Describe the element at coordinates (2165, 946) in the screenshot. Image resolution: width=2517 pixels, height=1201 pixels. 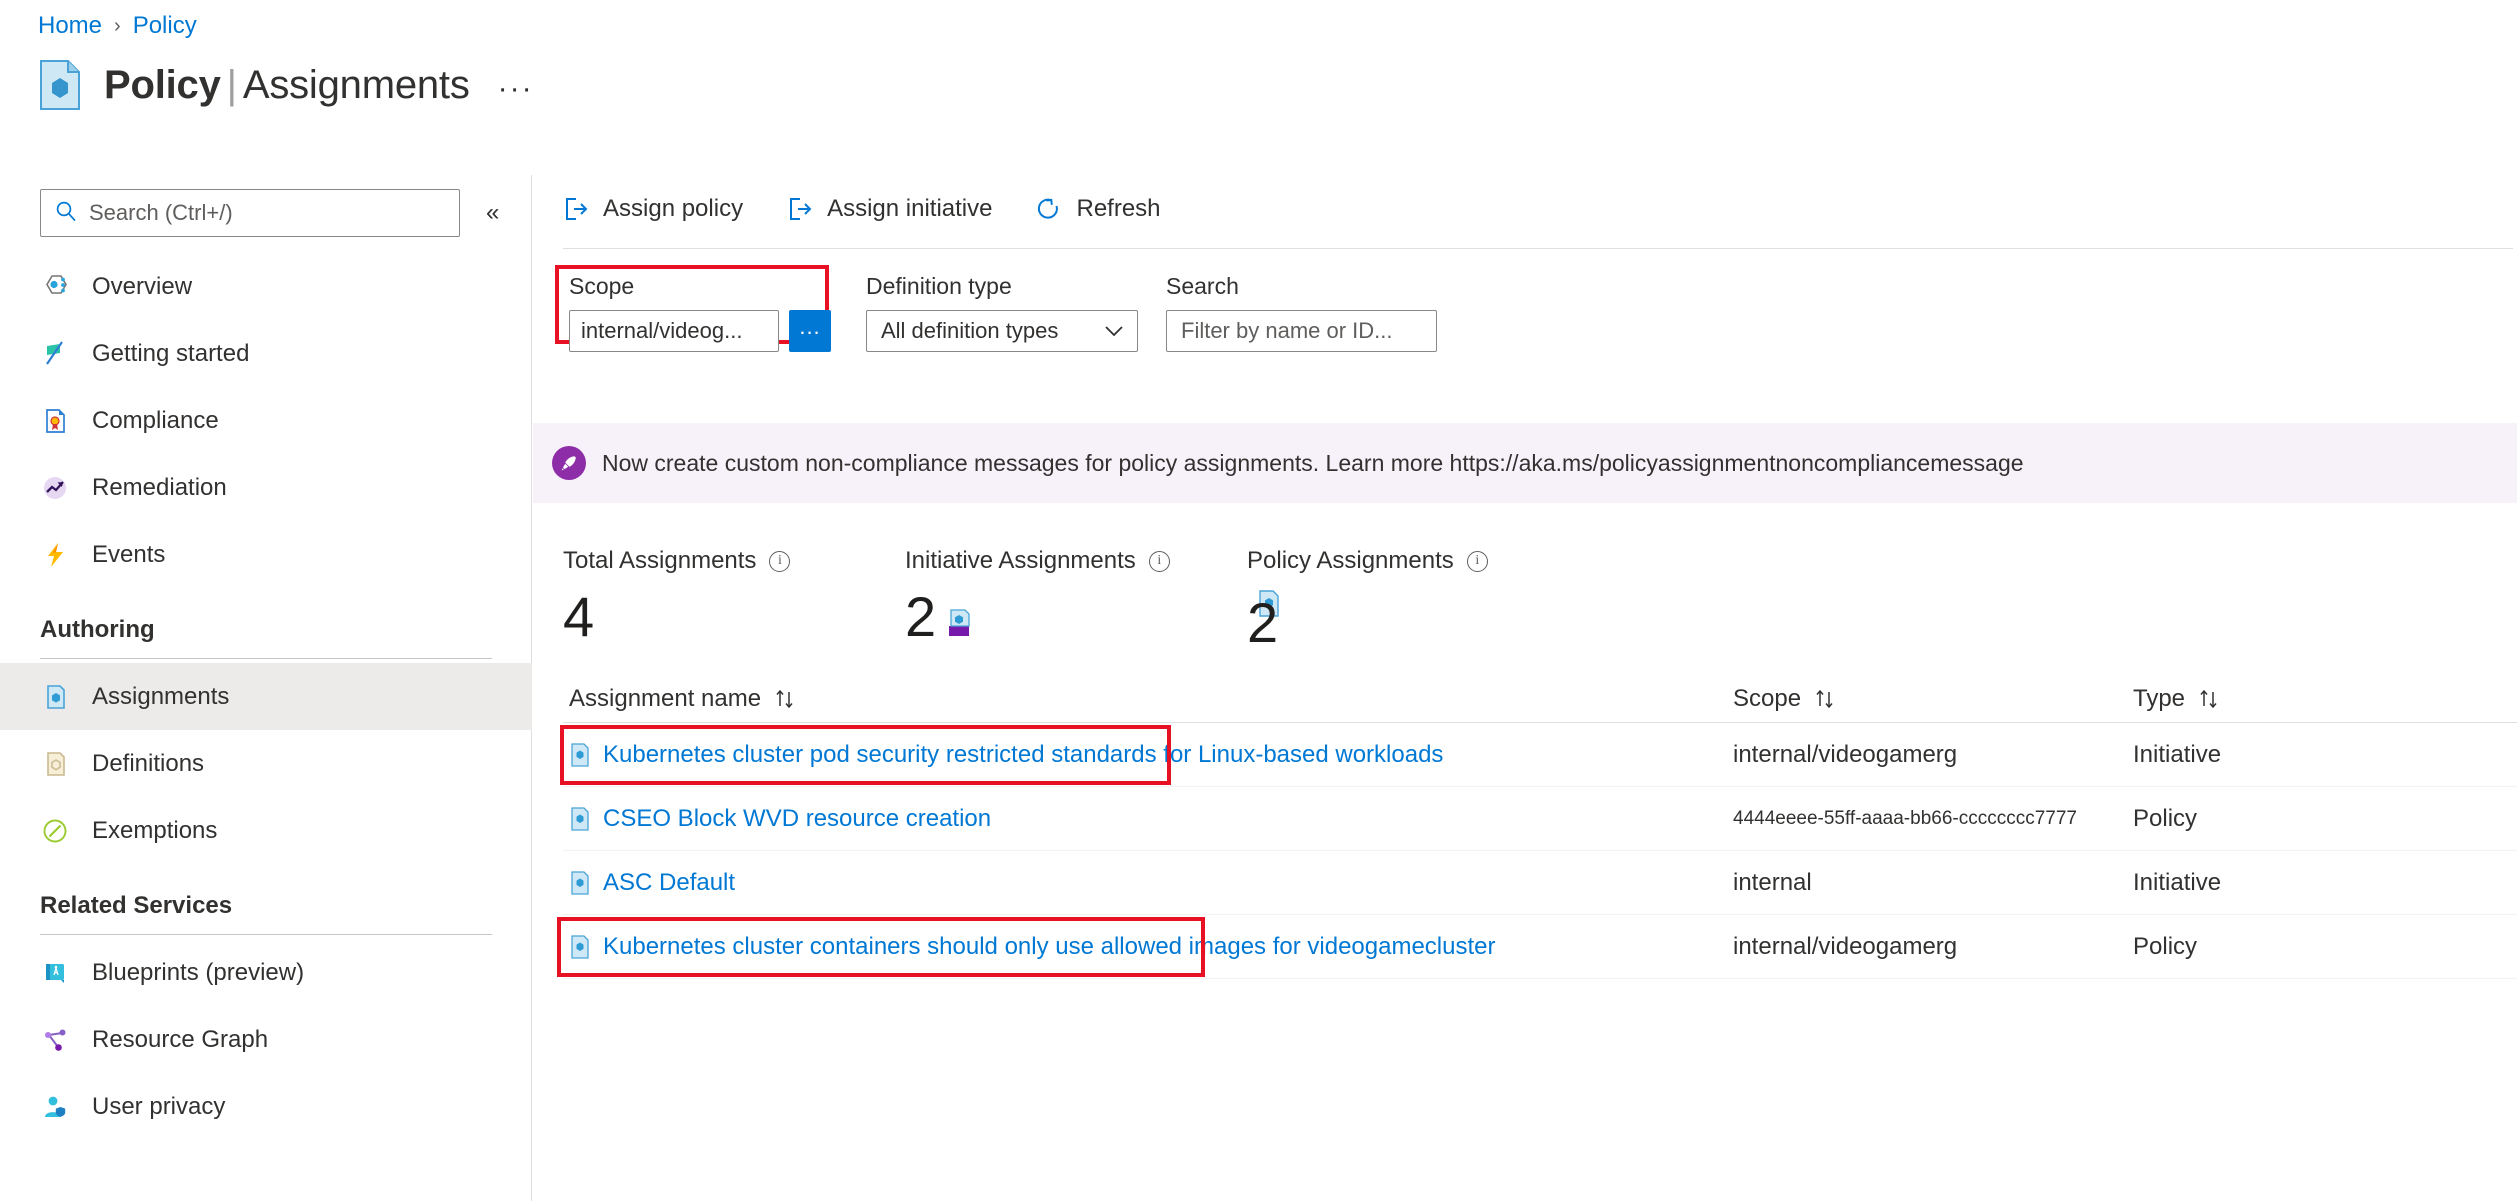
I see `cell-type: Policy` at that location.